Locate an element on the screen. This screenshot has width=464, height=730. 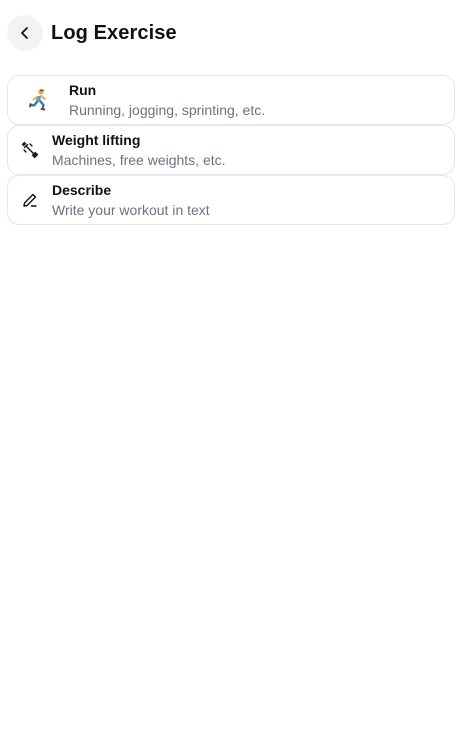
exercise-label: Run is located at coordinates (83, 89).